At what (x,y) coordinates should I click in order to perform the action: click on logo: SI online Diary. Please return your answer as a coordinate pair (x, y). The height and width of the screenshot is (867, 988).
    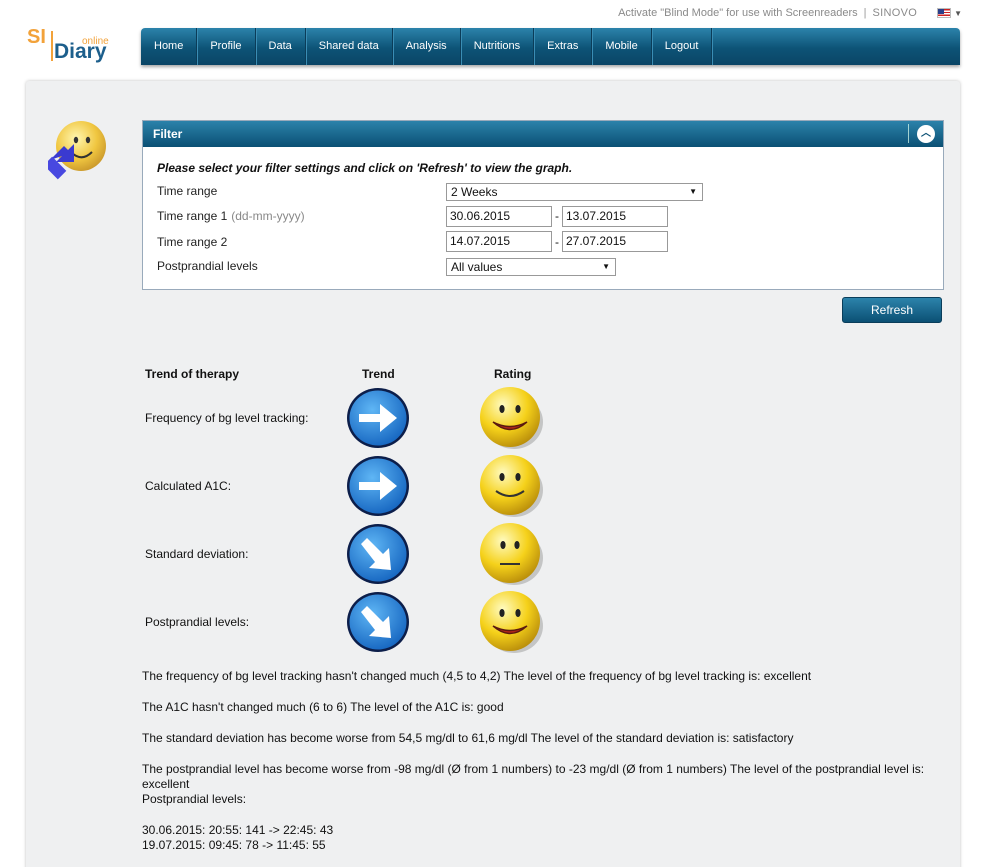
    Looking at the image, I should click on (71, 46).